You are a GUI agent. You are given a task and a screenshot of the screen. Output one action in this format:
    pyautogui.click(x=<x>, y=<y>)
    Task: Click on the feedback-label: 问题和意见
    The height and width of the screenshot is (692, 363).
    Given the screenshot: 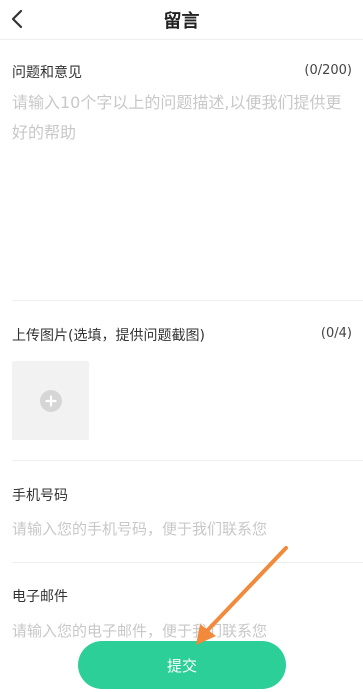 What is the action you would take?
    pyautogui.click(x=47, y=73)
    